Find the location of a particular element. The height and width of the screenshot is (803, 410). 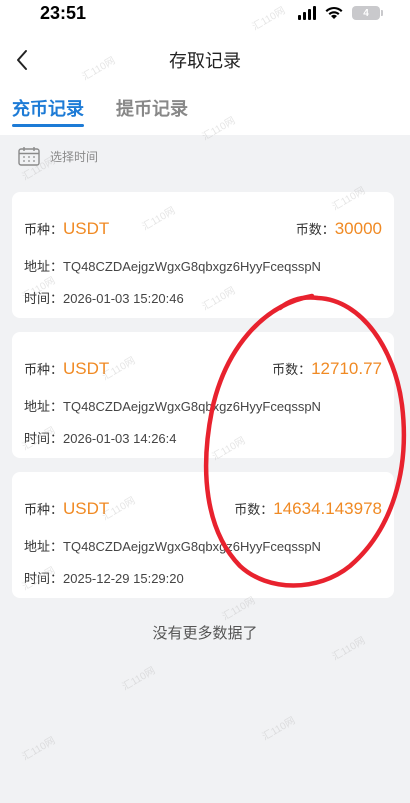

tab-withdraw-records: 提币记录 is located at coordinates (152, 112).